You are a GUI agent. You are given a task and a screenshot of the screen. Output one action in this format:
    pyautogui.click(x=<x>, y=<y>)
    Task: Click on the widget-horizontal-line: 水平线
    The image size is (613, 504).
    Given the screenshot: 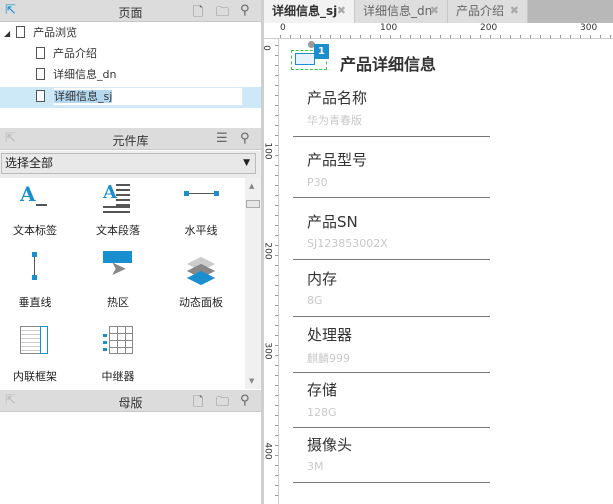 What is the action you would take?
    pyautogui.click(x=201, y=210)
    